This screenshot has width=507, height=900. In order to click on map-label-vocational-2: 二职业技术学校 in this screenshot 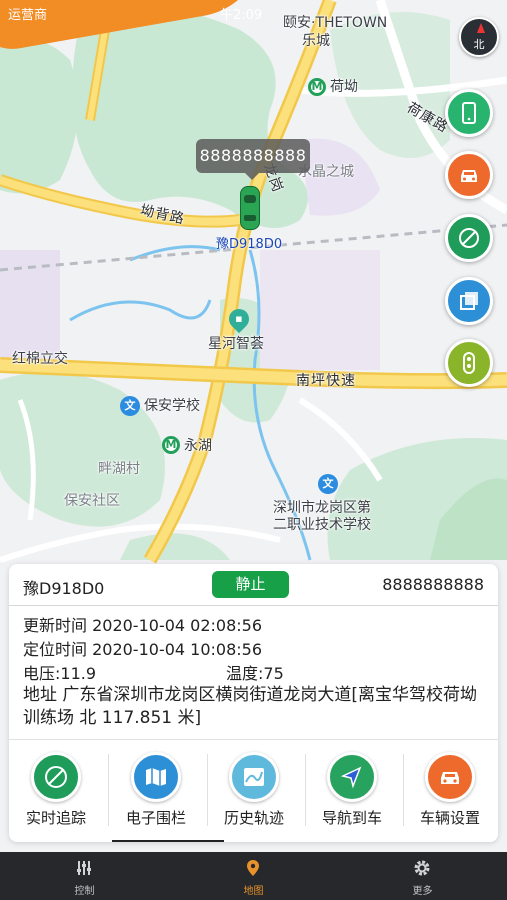, I will do `click(322, 525)`.